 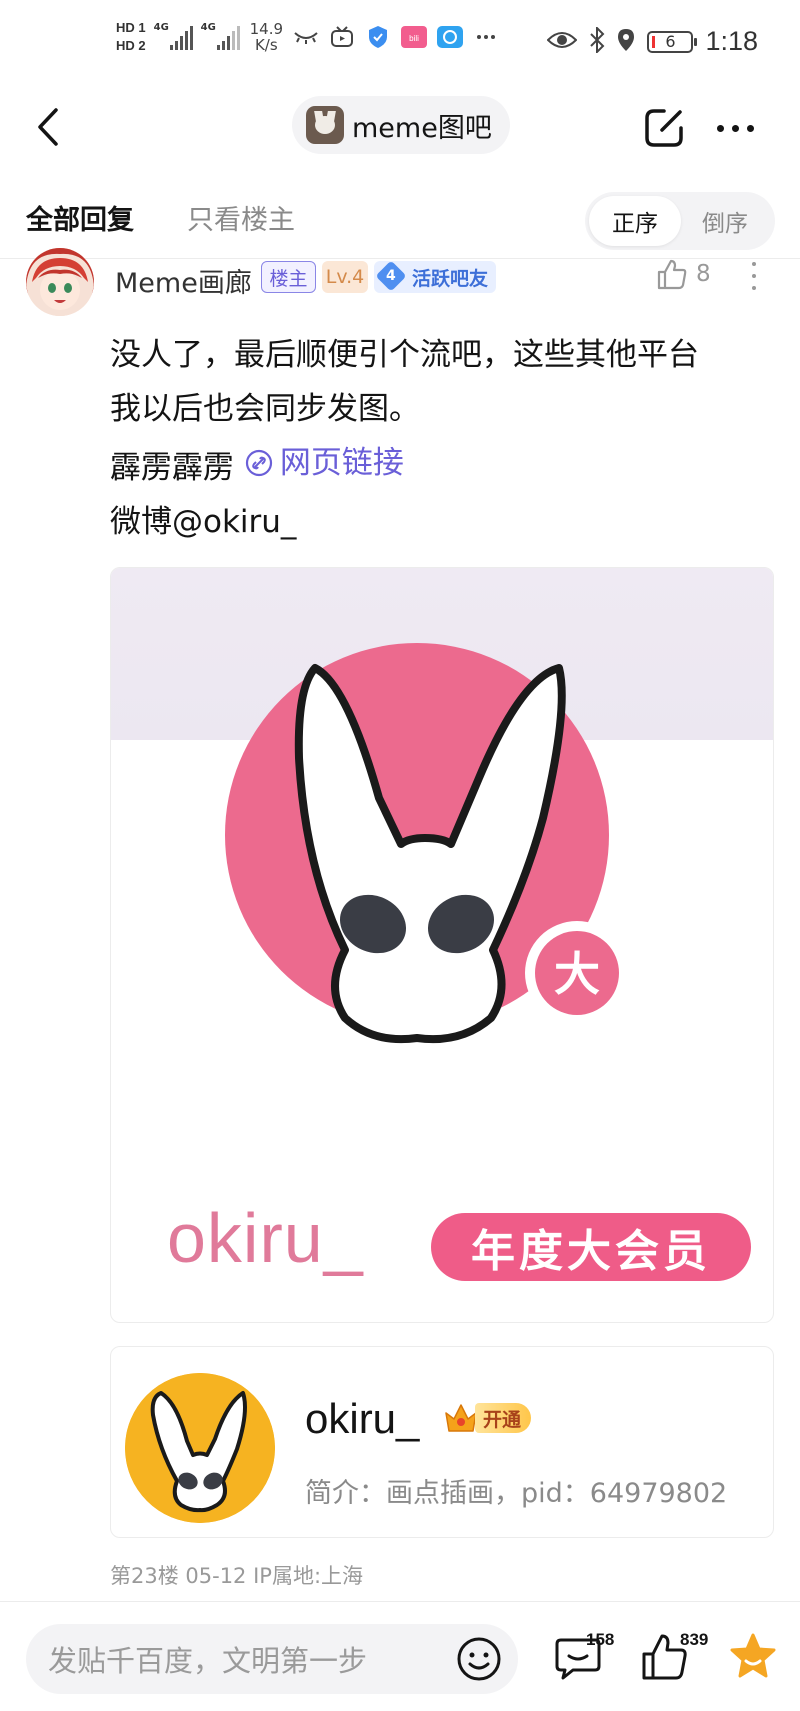 I want to click on star-icon, so click(x=753, y=1655).